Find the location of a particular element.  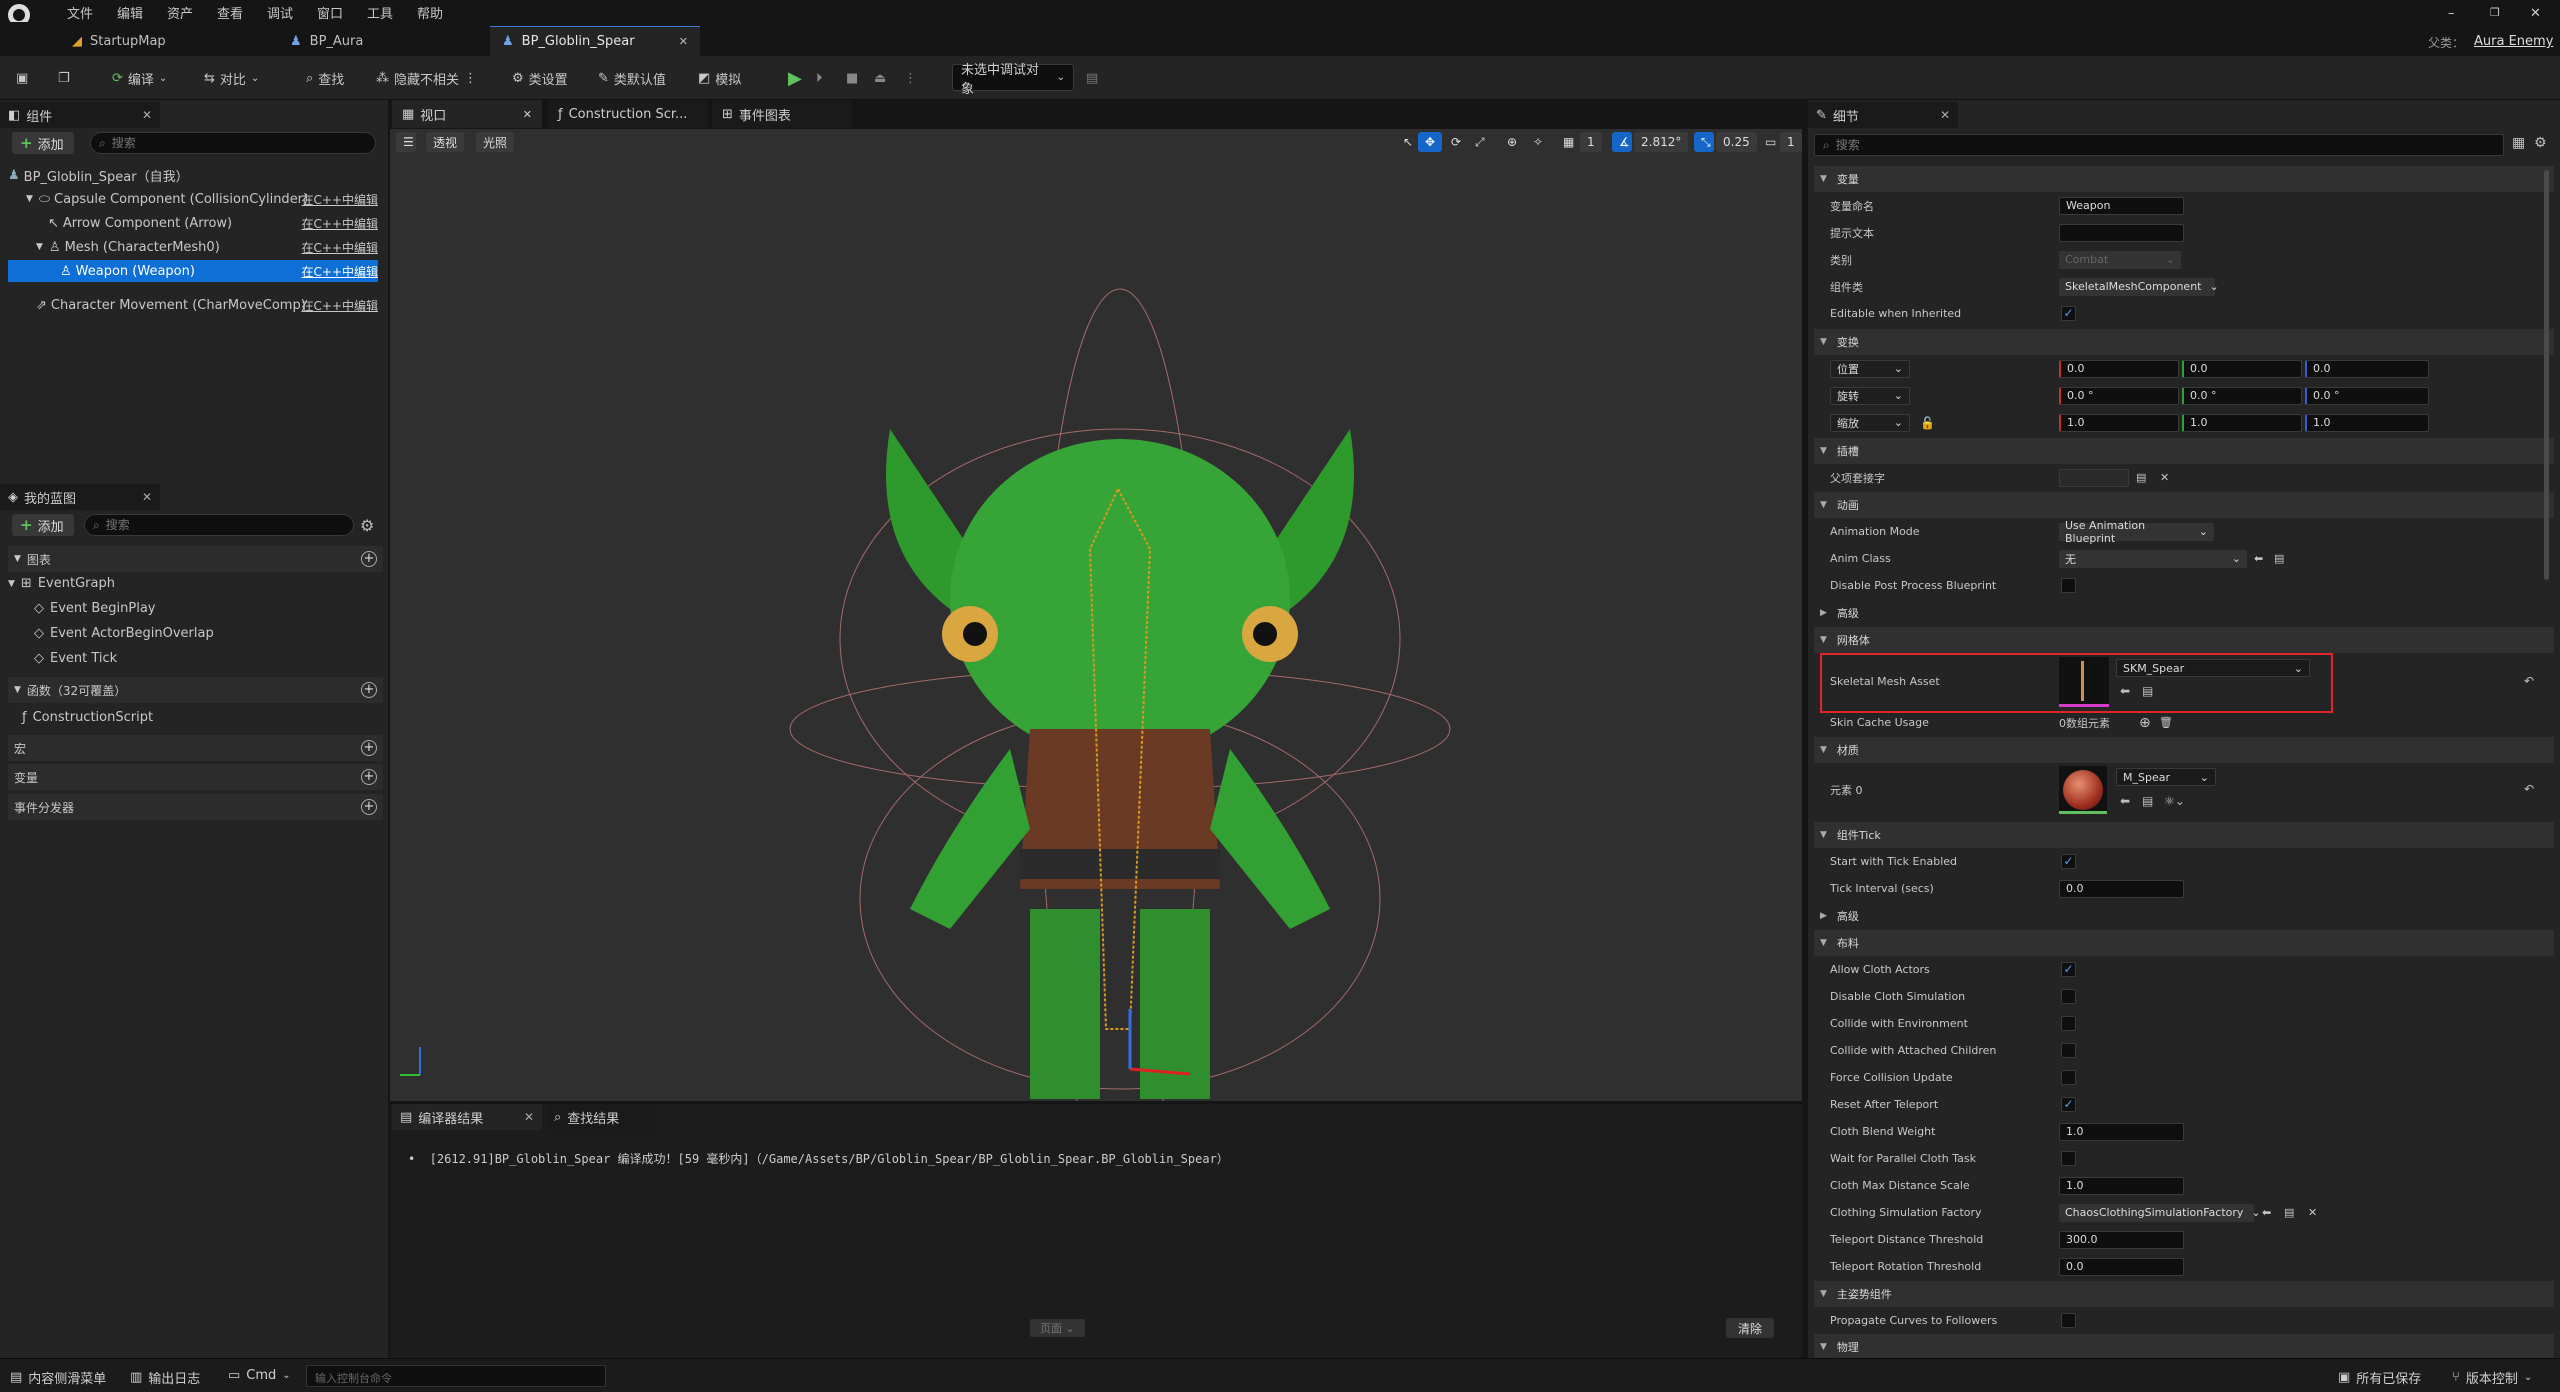

menu-edit: 编辑 is located at coordinates (130, 12).